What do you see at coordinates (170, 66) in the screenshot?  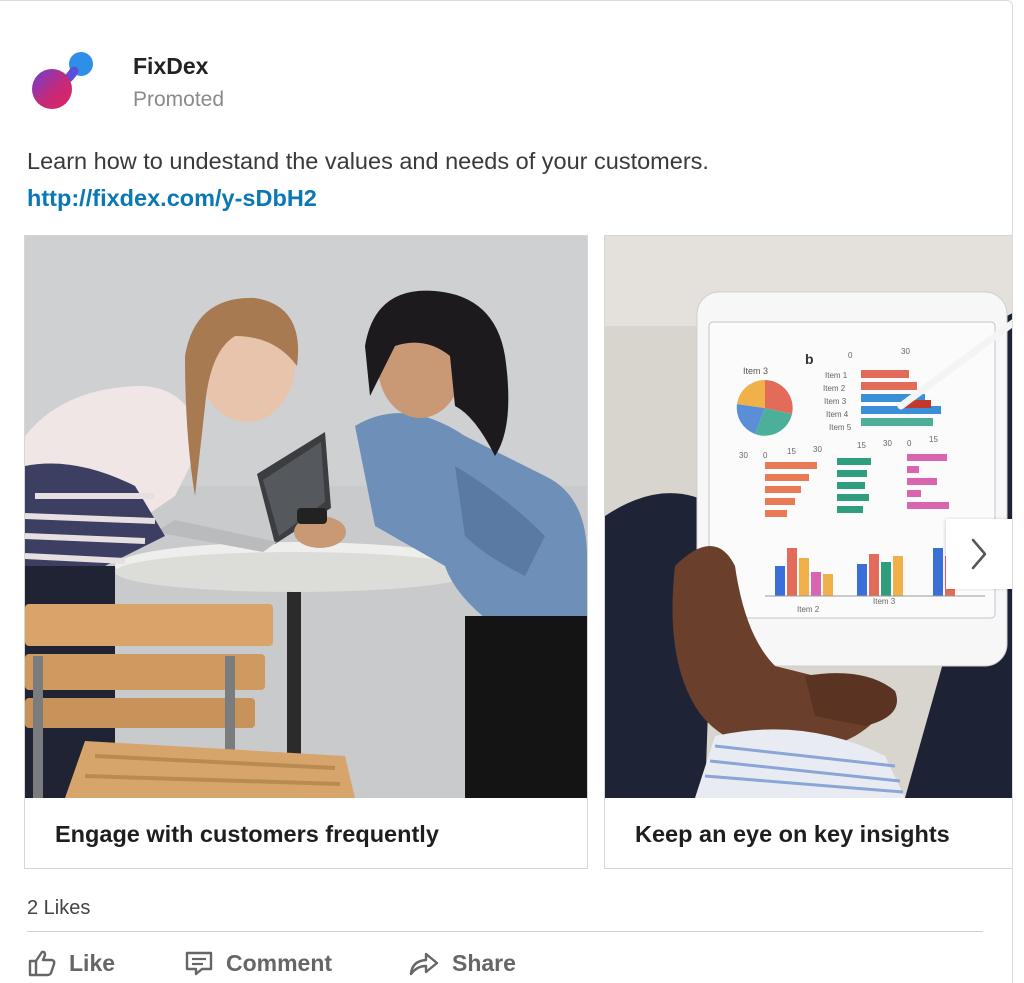 I see `author-name: FixDex` at bounding box center [170, 66].